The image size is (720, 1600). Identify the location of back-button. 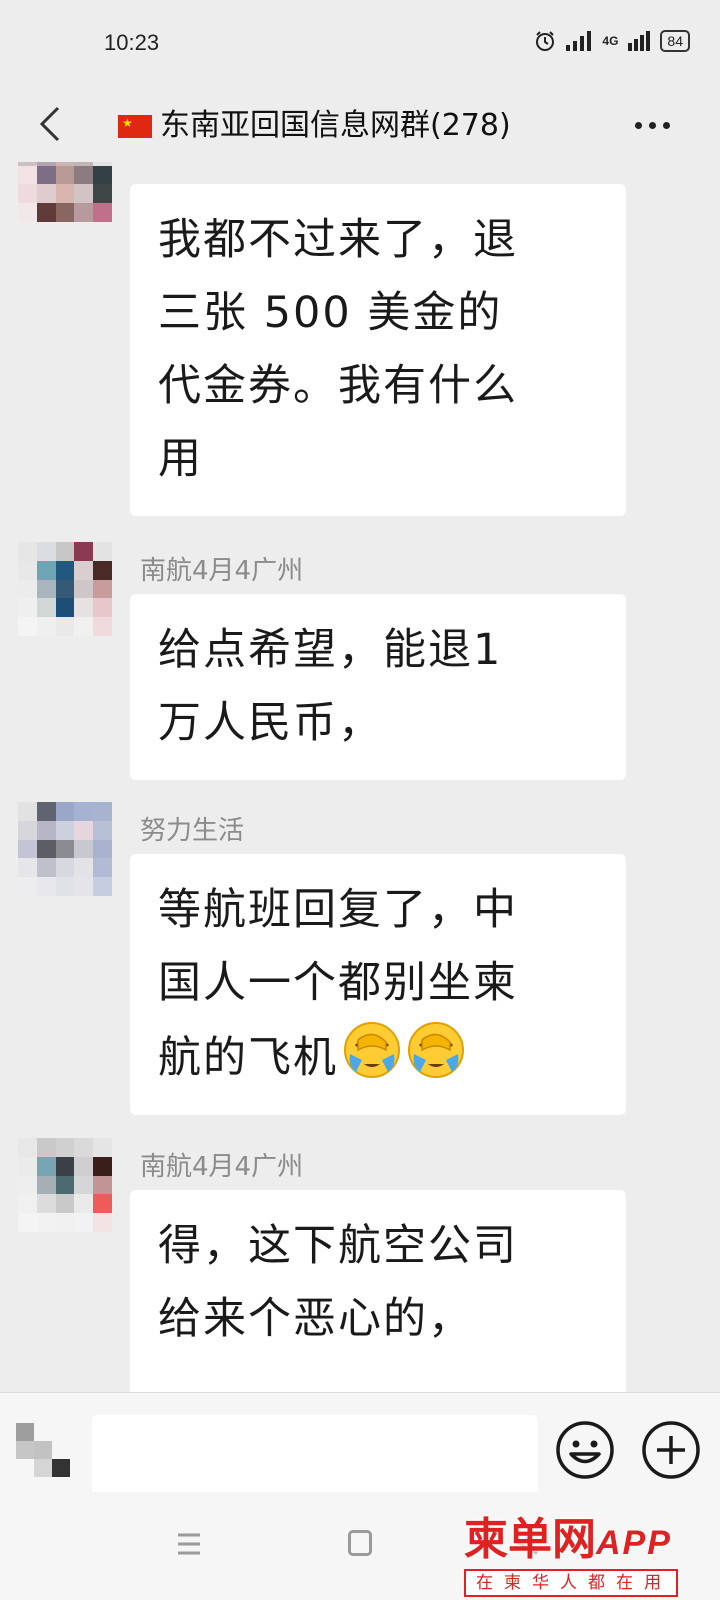
(50, 124).